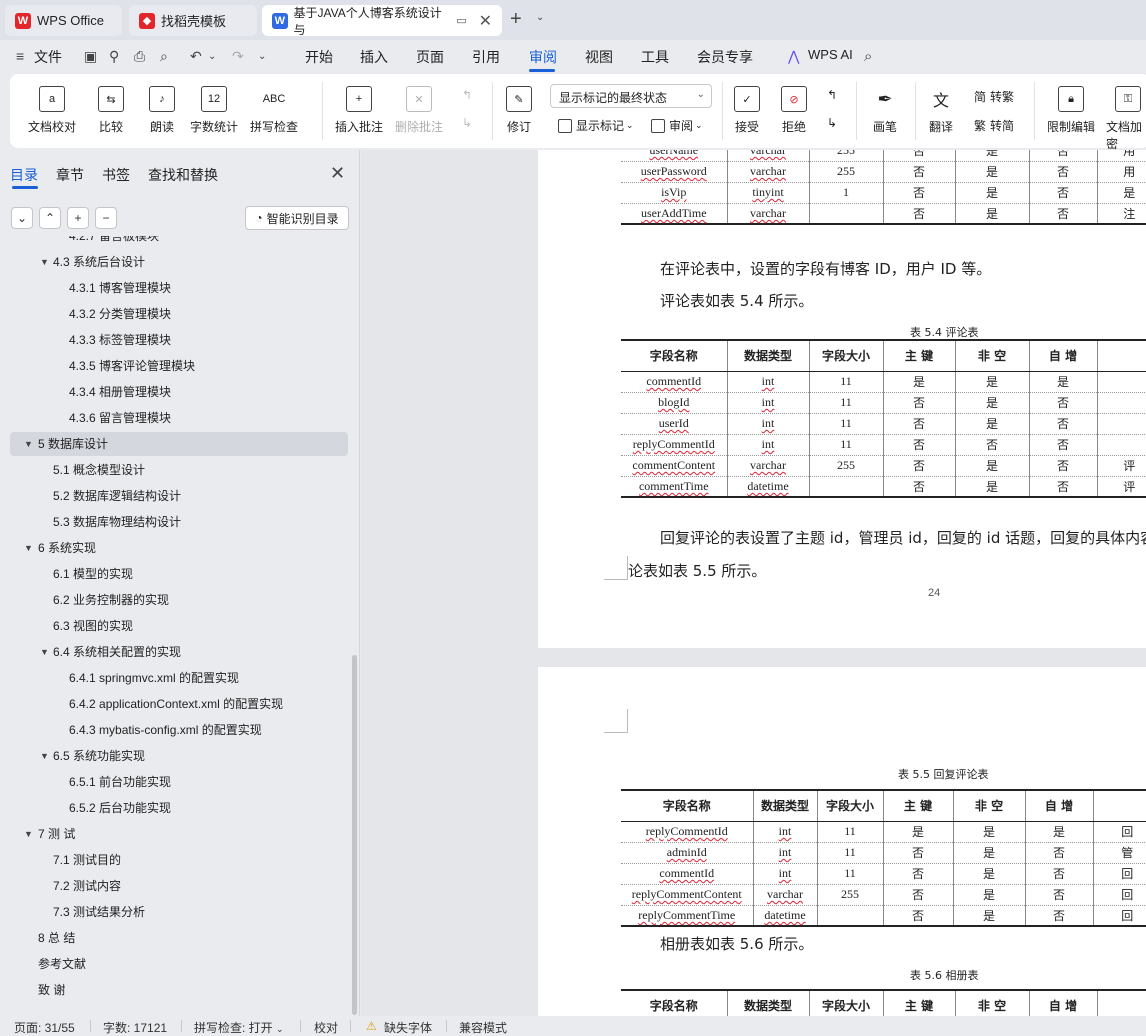  Describe the element at coordinates (120, 314) in the screenshot. I see `toc-item: 4.3.2 分类管理模块` at that location.